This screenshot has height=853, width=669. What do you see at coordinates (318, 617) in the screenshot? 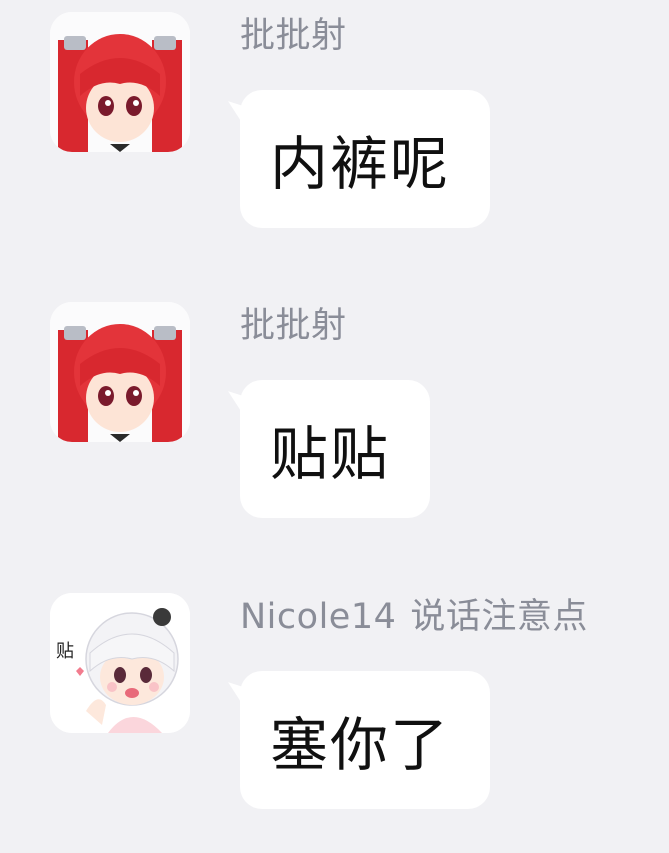
I see `sender-name-text: Nicole14` at bounding box center [318, 617].